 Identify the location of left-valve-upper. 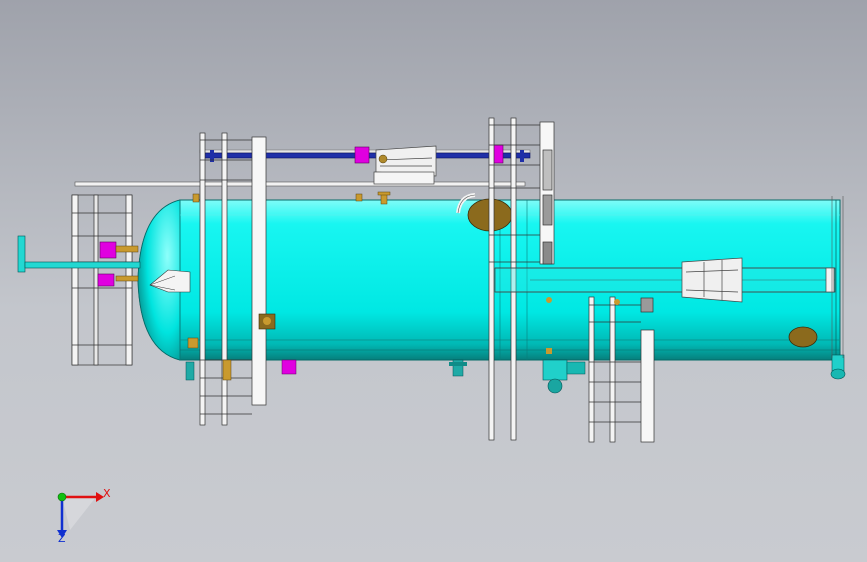
(108, 250).